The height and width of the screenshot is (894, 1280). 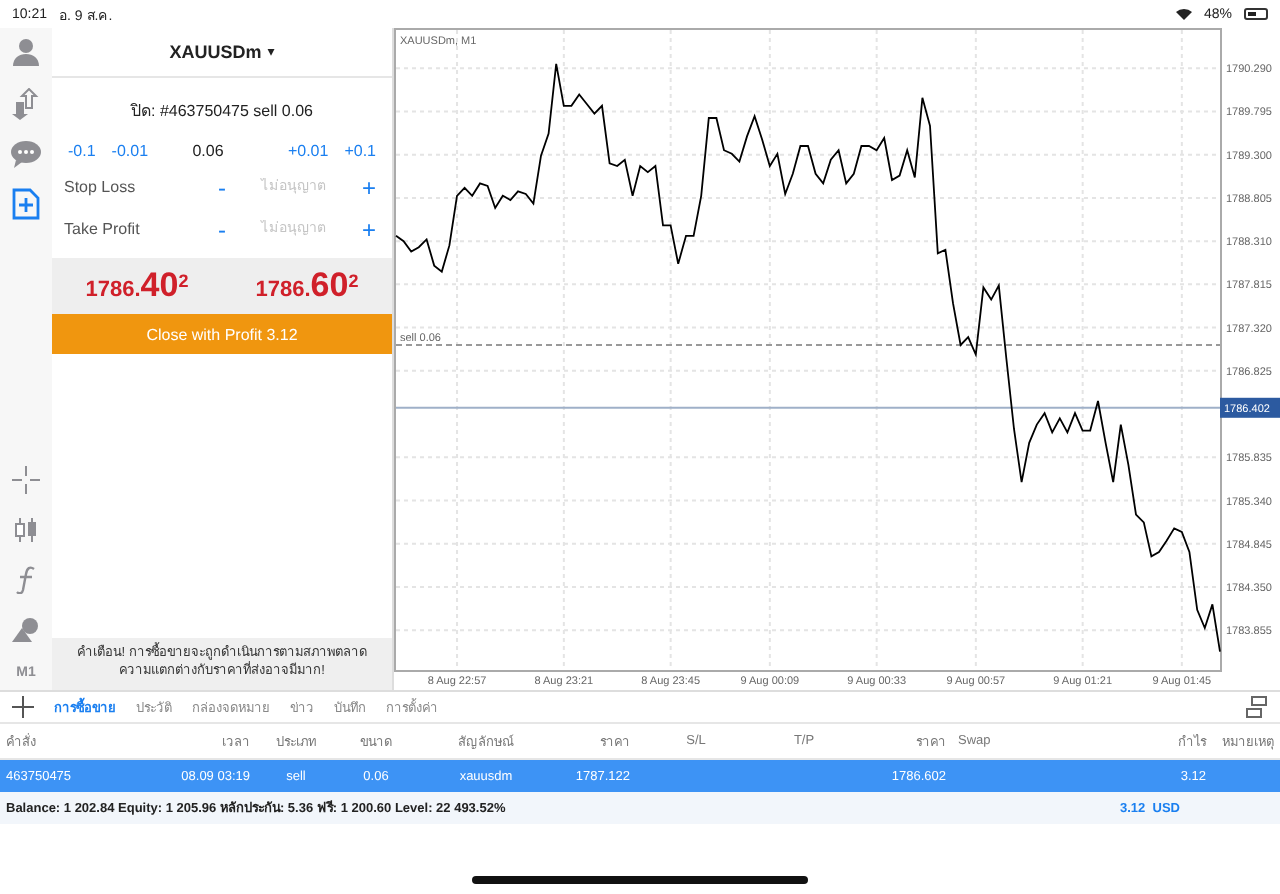 What do you see at coordinates (26, 104) in the screenshot?
I see `arrows-icon` at bounding box center [26, 104].